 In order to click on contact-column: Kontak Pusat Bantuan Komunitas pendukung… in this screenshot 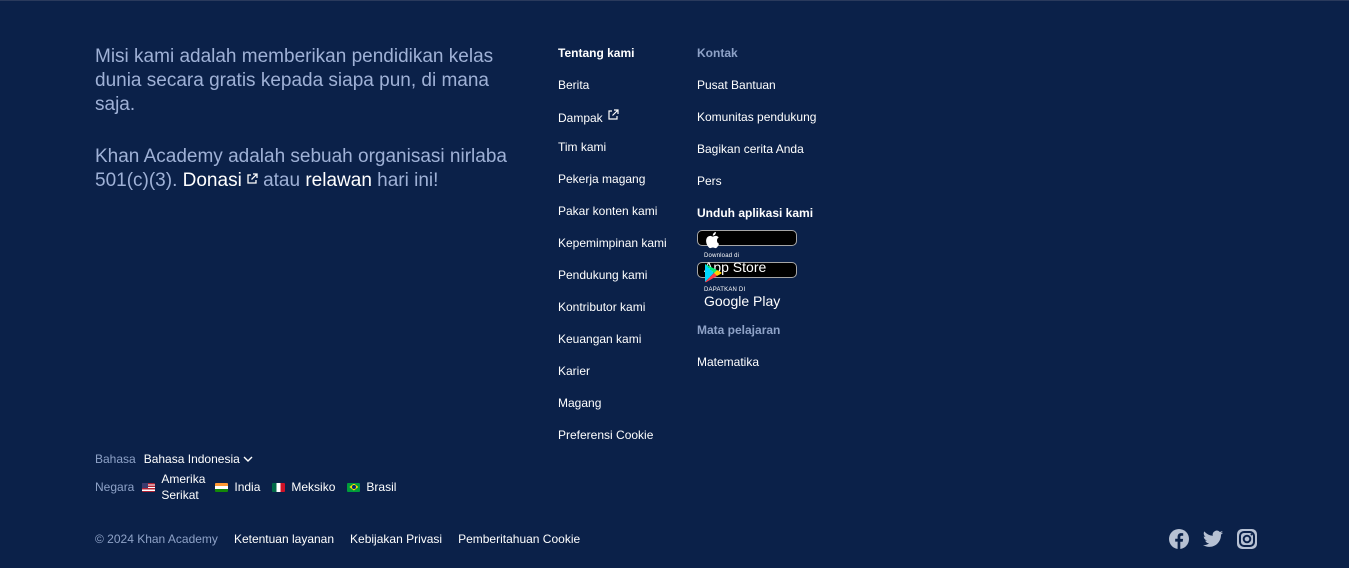, I will do `click(756, 215)`.